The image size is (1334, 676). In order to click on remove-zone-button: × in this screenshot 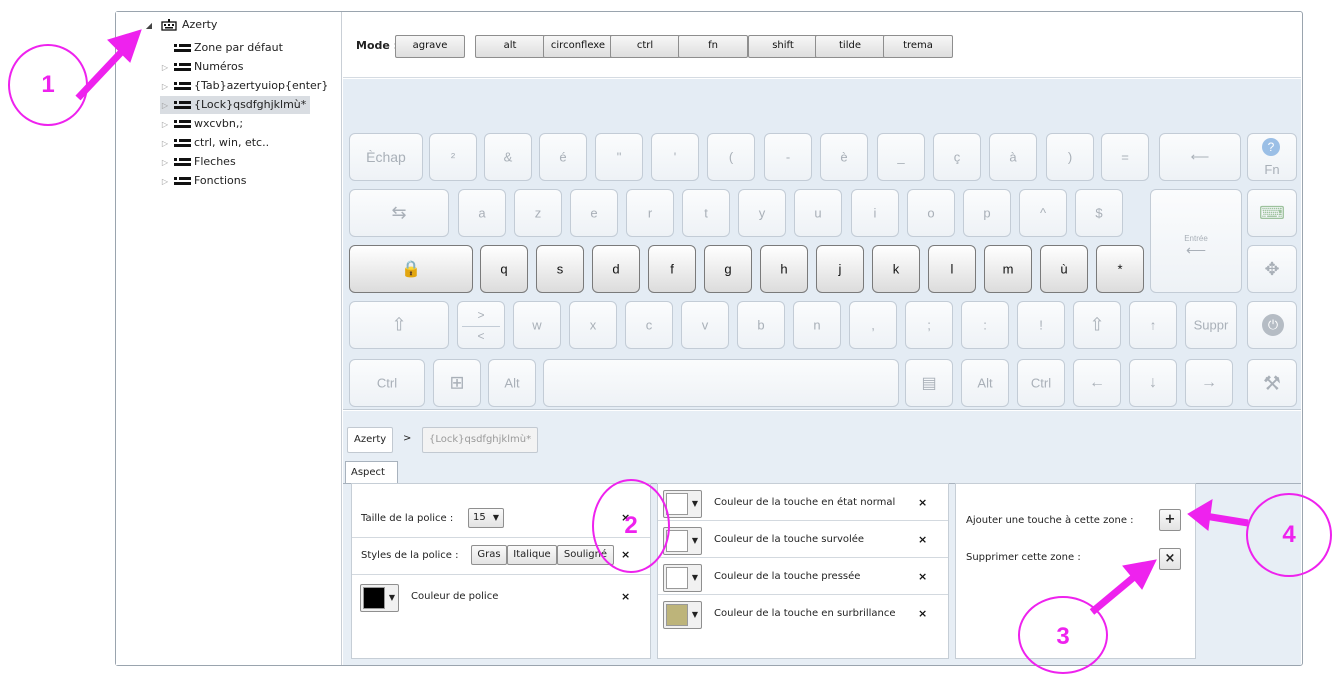, I will do `click(1170, 559)`.